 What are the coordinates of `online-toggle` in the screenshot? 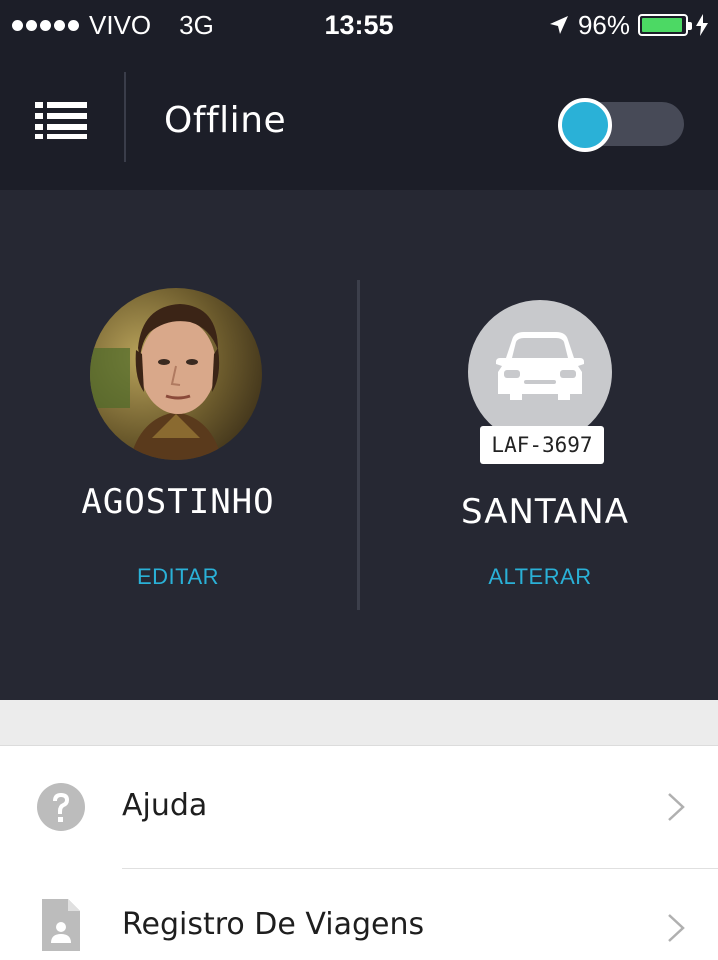 It's located at (621, 125).